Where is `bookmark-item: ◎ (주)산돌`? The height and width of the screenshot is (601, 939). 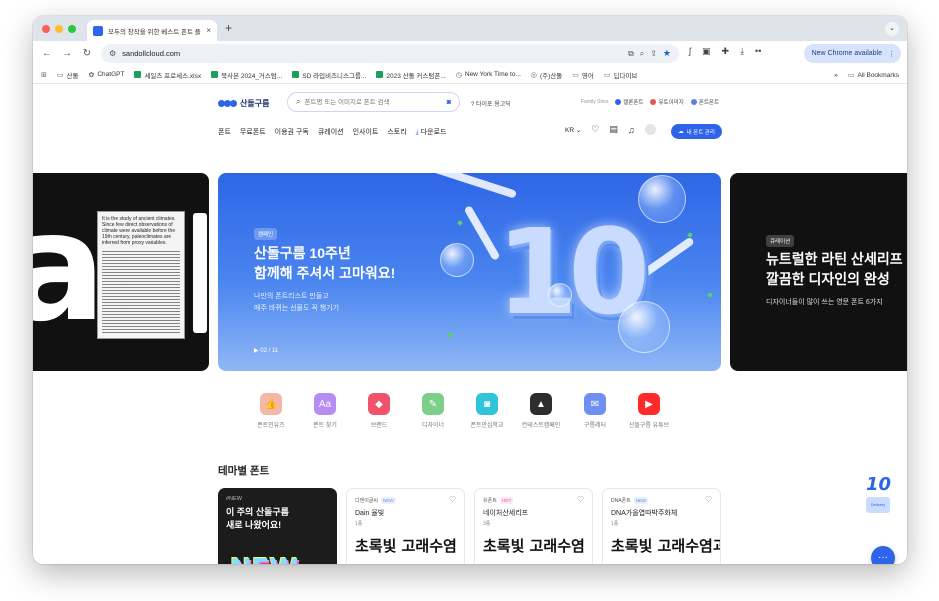 bookmark-item: ◎ (주)산돌 is located at coordinates (546, 75).